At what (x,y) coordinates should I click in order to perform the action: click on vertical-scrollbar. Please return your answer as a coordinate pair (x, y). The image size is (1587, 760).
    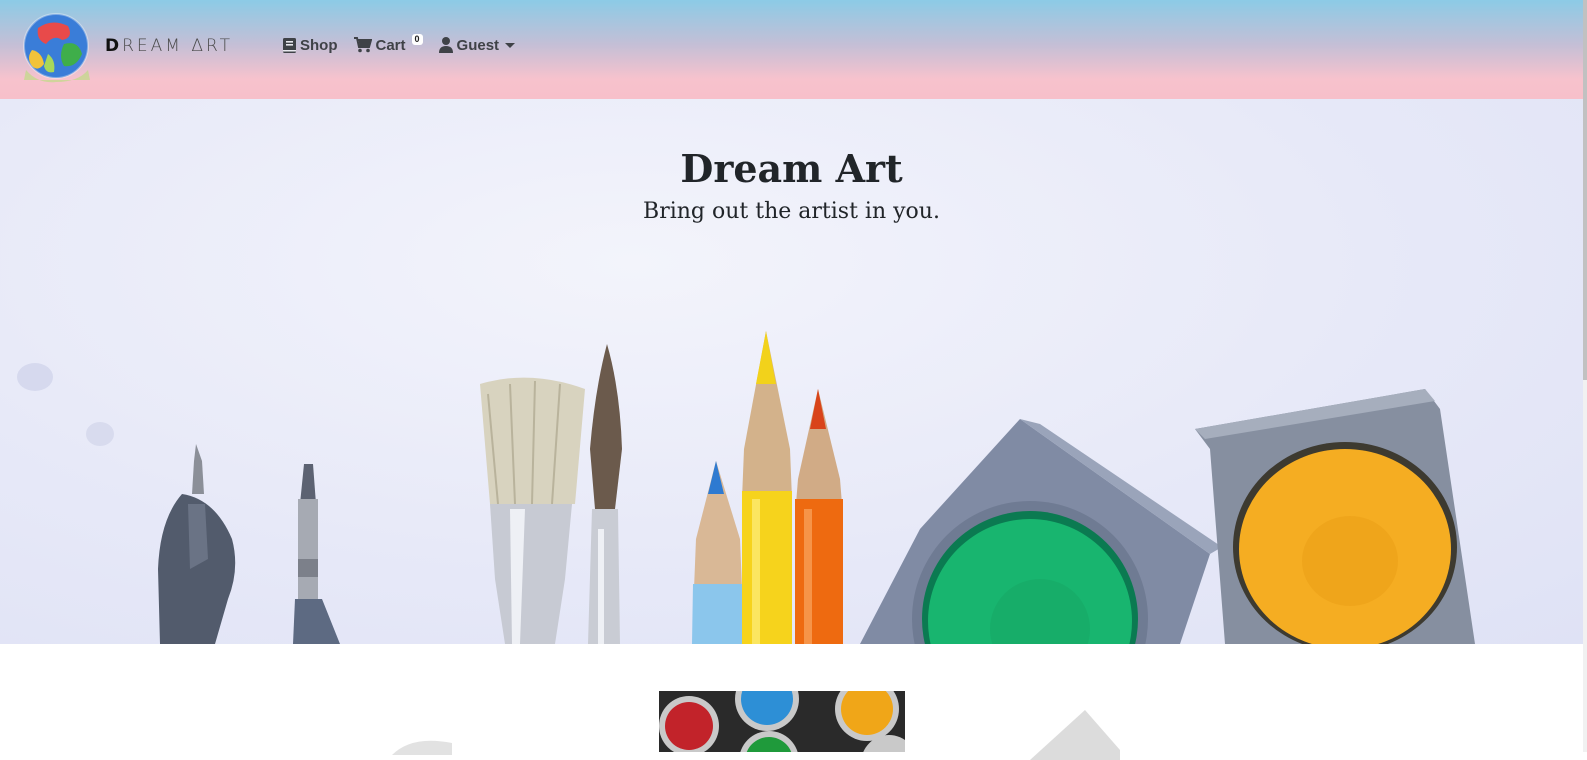
    Looking at the image, I should click on (1585, 376).